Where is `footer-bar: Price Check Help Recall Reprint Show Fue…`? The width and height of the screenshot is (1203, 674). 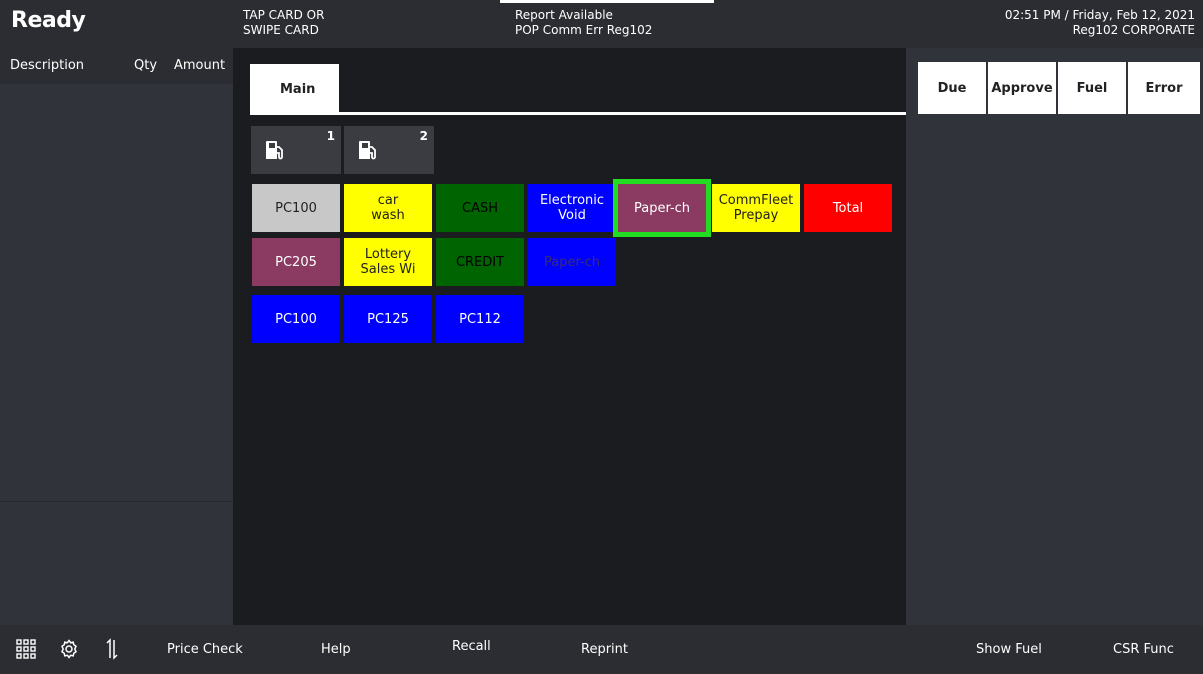
footer-bar: Price Check Help Recall Reprint Show Fue… is located at coordinates (601, 649).